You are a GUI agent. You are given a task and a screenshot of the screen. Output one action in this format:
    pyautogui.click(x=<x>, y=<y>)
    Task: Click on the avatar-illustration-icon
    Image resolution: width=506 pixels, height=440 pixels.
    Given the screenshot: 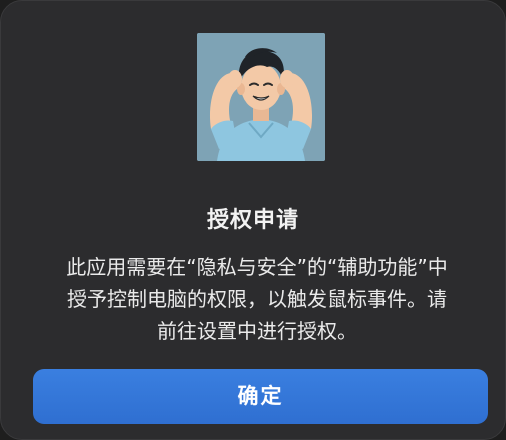 What is the action you would take?
    pyautogui.click(x=261, y=97)
    